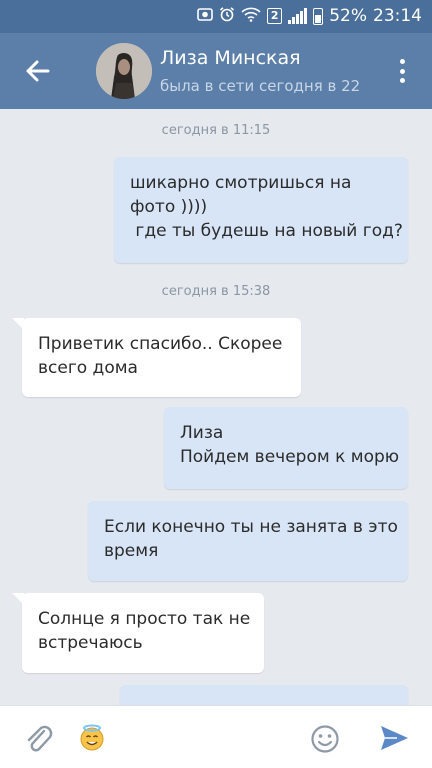 The image size is (432, 768). What do you see at coordinates (286, 448) in the screenshot?
I see `message-outgoing: Лиза Пойдем вечером к морю` at bounding box center [286, 448].